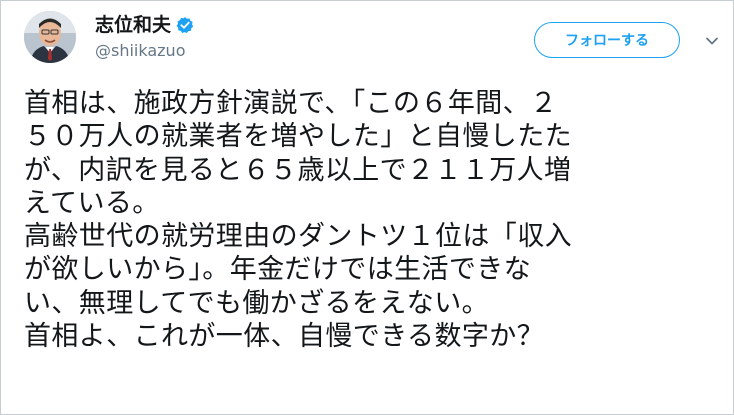  What do you see at coordinates (607, 40) in the screenshot?
I see `follow-button: フォローする` at bounding box center [607, 40].